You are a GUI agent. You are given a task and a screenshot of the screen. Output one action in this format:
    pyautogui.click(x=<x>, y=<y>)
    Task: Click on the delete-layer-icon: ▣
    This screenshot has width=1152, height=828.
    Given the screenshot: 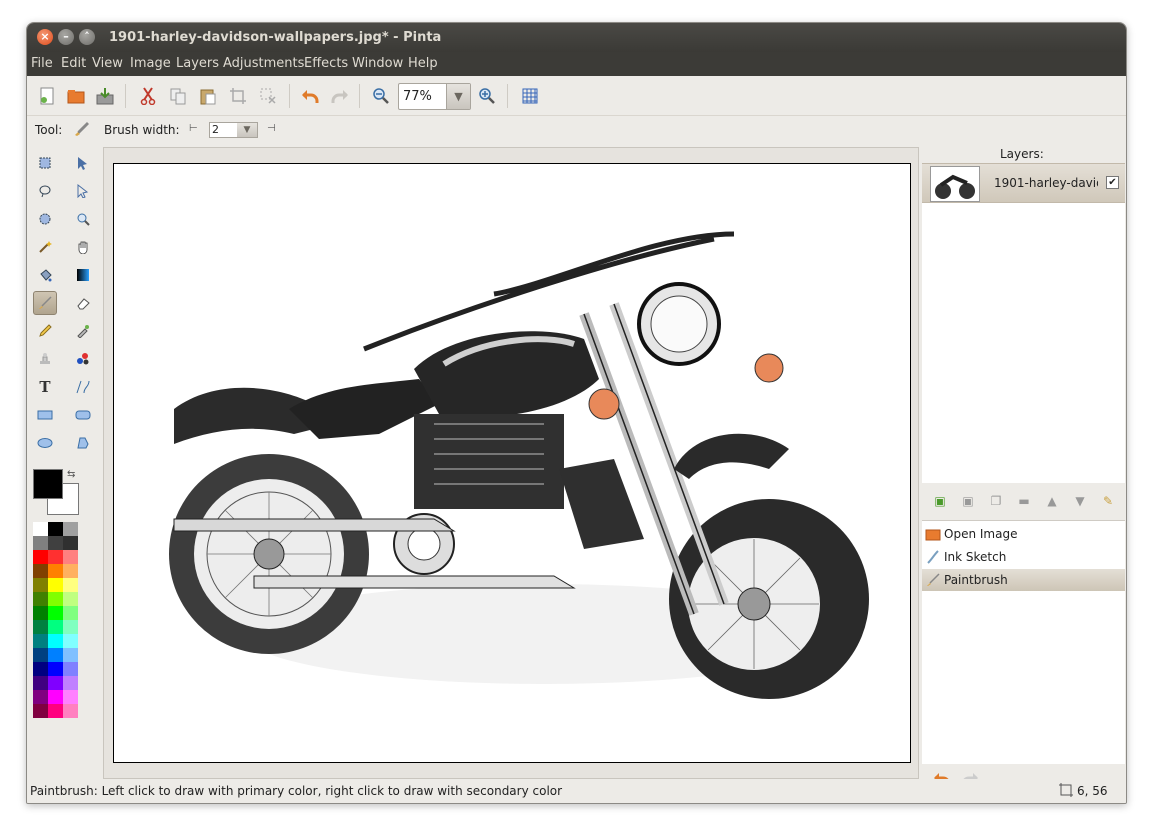 What is the action you would take?
    pyautogui.click(x=968, y=501)
    